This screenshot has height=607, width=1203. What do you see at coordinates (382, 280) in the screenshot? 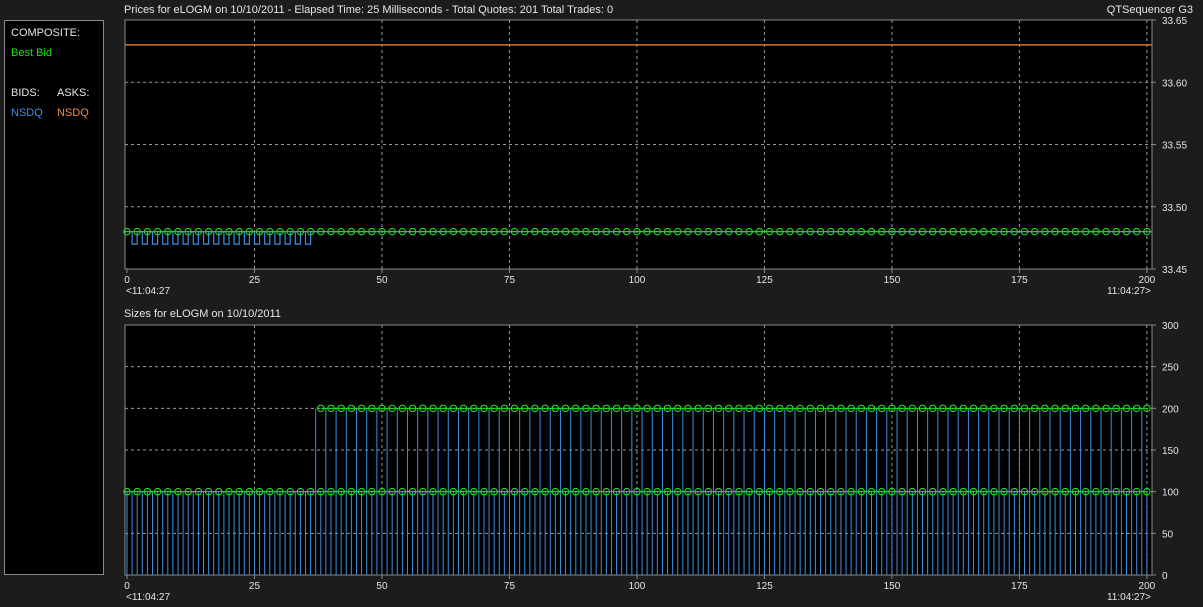
I see `prices-xtick-label: 50` at bounding box center [382, 280].